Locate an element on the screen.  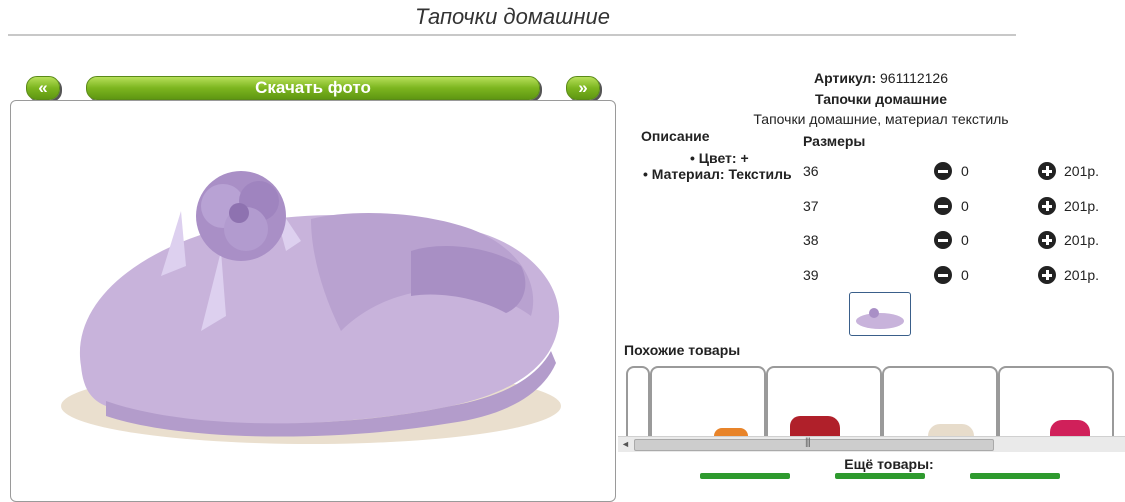
size-row: 39 0 201р. is located at coordinates (953, 276).